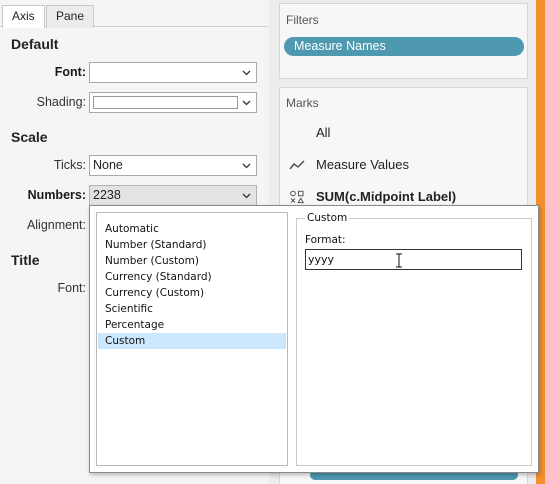 The height and width of the screenshot is (484, 545). What do you see at coordinates (70, 16) in the screenshot?
I see `tab-pane: Pane` at bounding box center [70, 16].